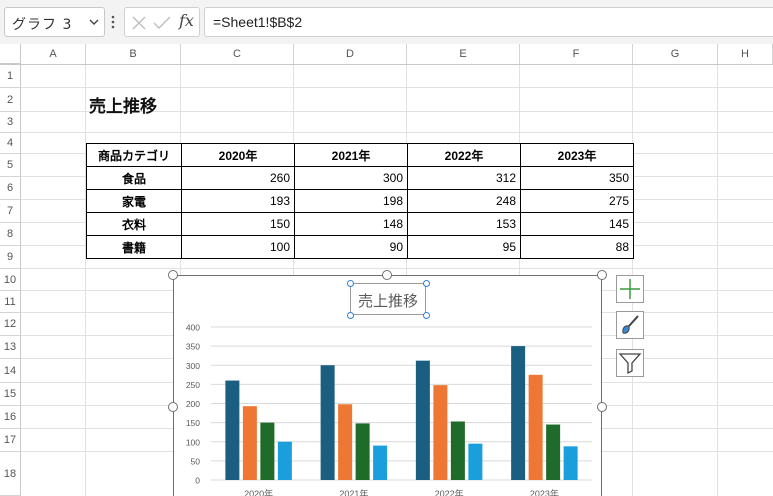  I want to click on value-cell: 150, so click(238, 224).